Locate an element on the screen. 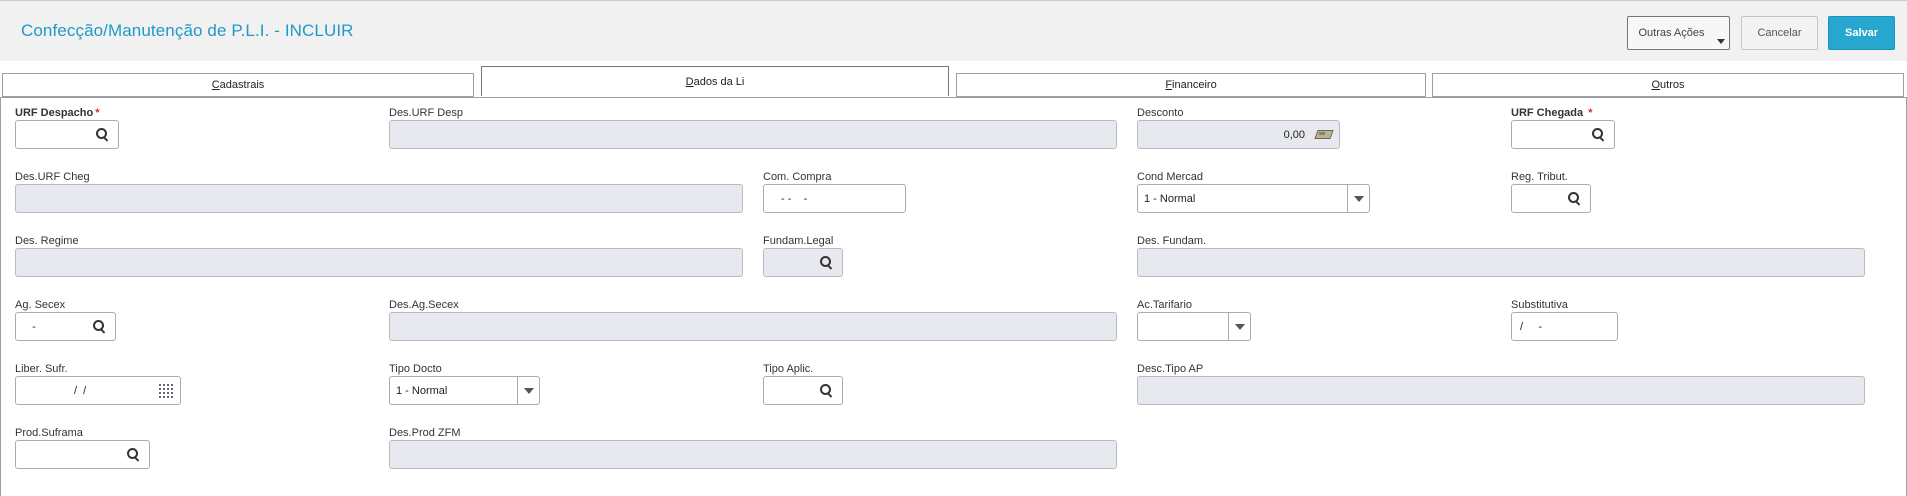  page-title: Confecção/Manutenção de P.L.I. - INCLUIR is located at coordinates (187, 30).